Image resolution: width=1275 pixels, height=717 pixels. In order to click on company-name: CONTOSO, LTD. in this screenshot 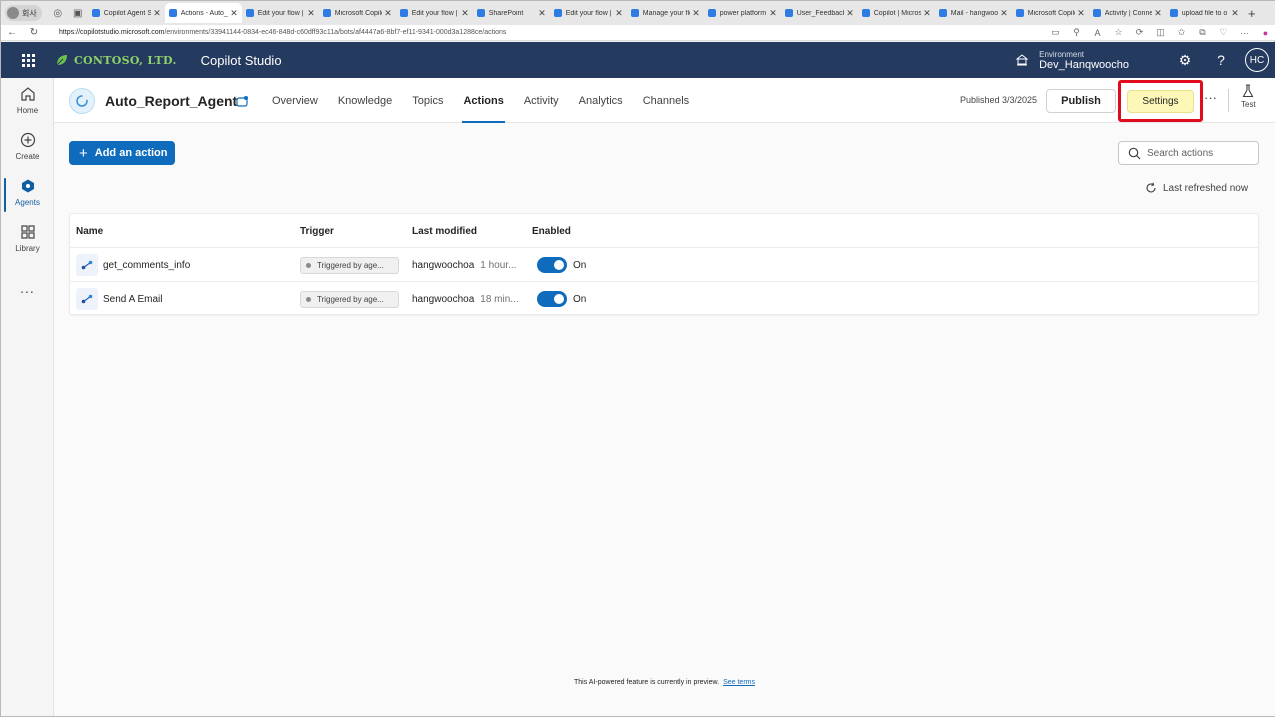, I will do `click(125, 60)`.